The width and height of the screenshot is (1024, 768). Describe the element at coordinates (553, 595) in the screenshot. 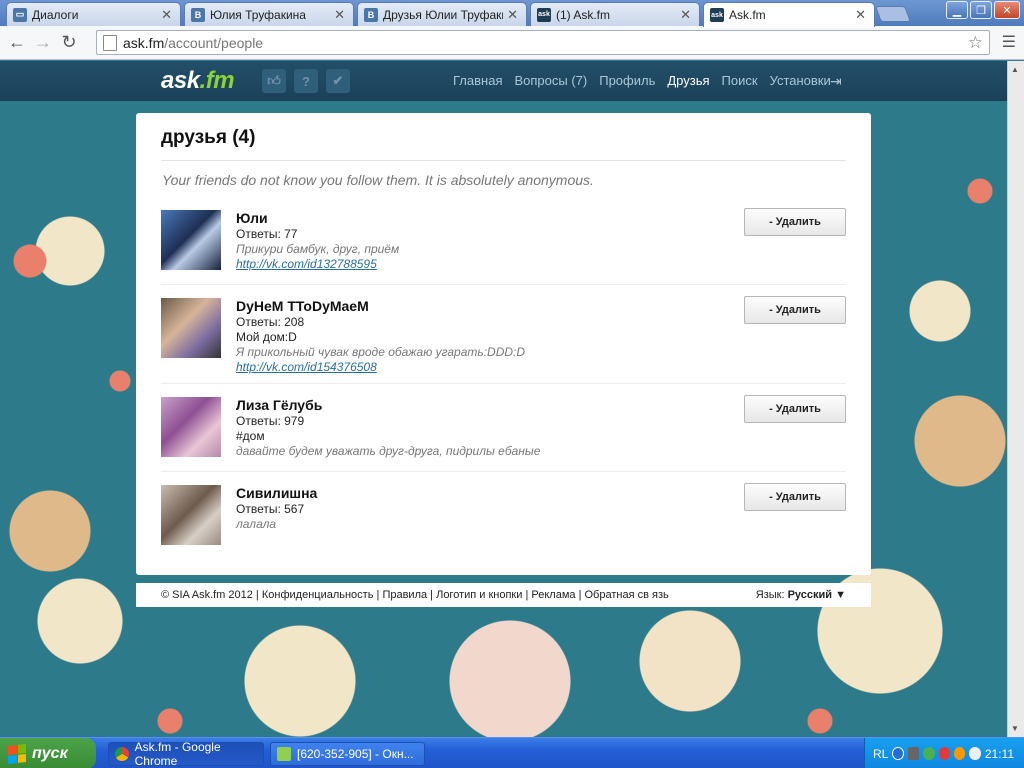

I see `footer-link-ads: Реклама` at that location.